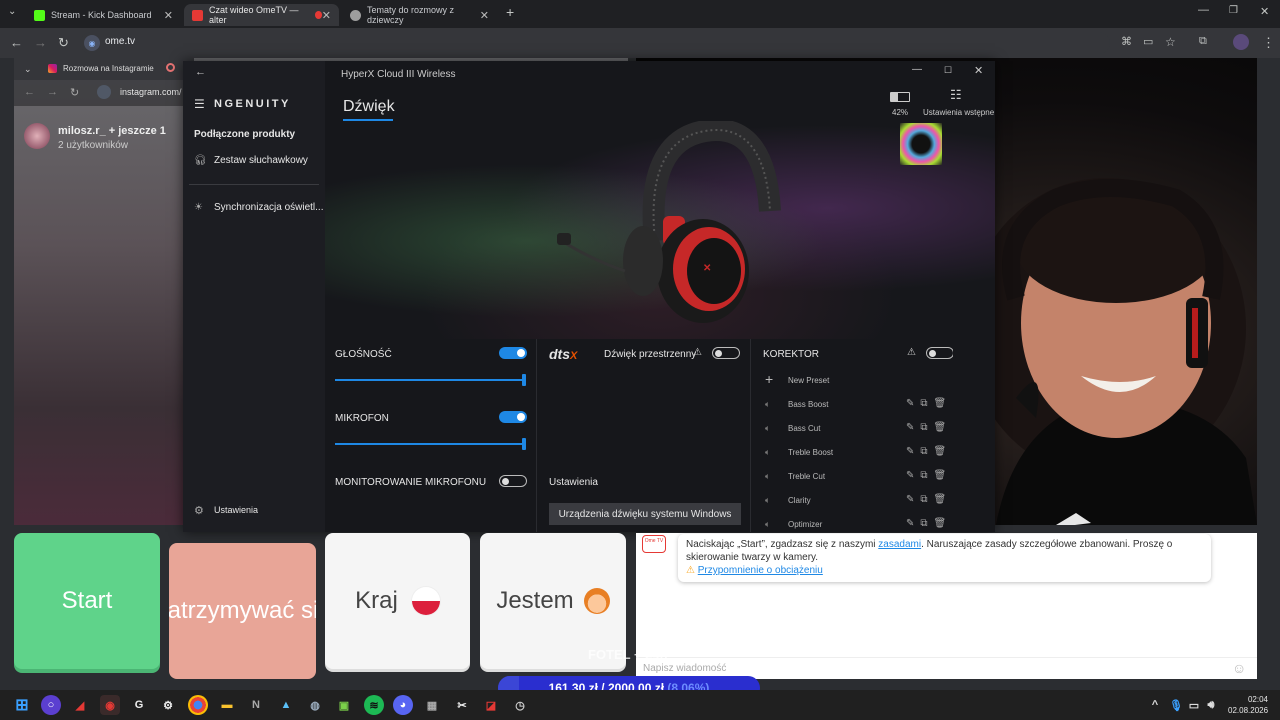  What do you see at coordinates (374, 705) in the screenshot?
I see `spotify-icon: ≋` at bounding box center [374, 705].